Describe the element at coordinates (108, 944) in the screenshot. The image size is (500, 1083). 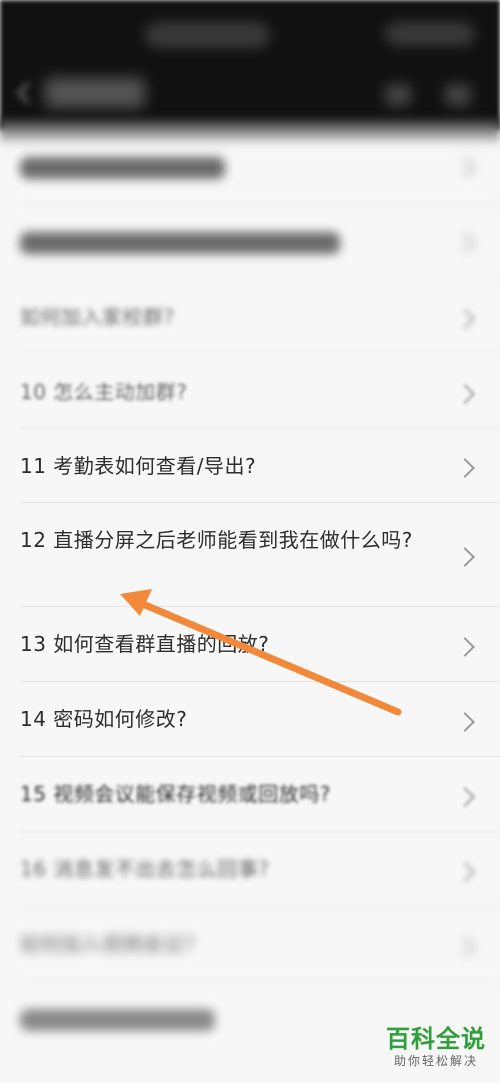
I see `faq-item-label: 如何加入视频会议?` at that location.